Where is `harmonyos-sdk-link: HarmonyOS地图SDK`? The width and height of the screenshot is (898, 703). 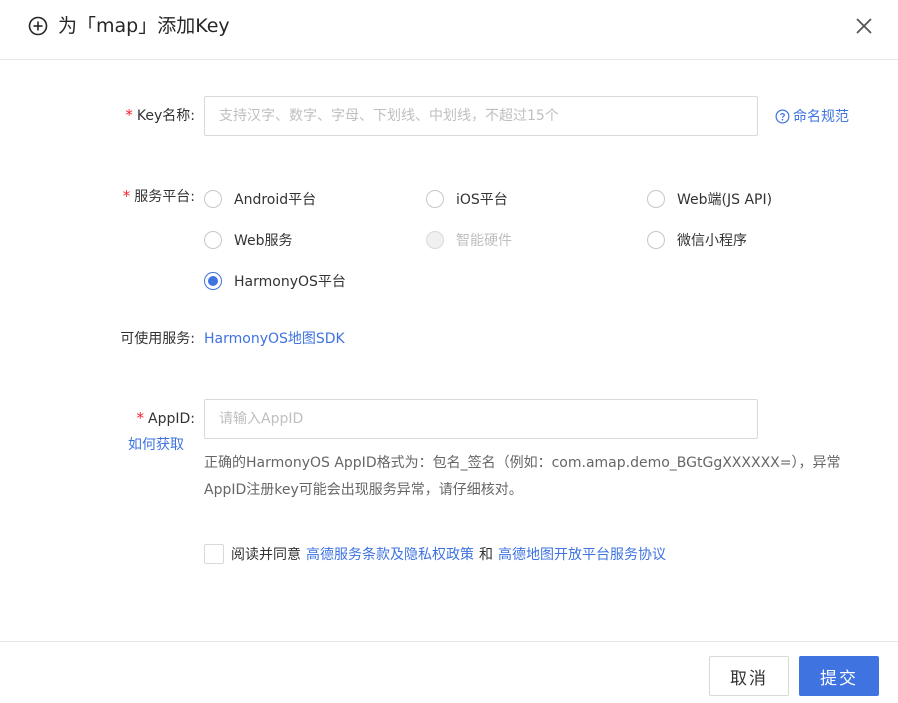 harmonyos-sdk-link: HarmonyOS地图SDK is located at coordinates (274, 338).